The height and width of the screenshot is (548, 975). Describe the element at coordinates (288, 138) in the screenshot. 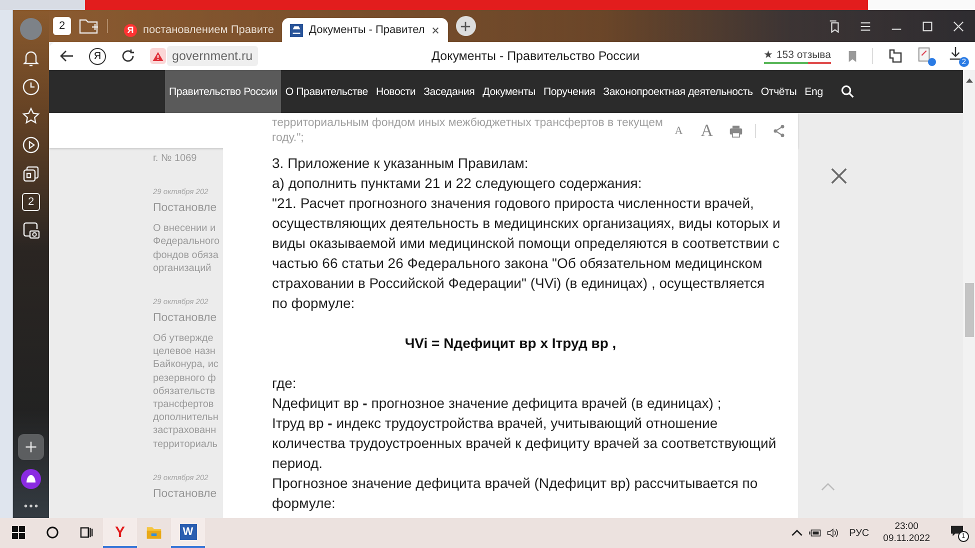

I see `document-text-line: году.";` at that location.